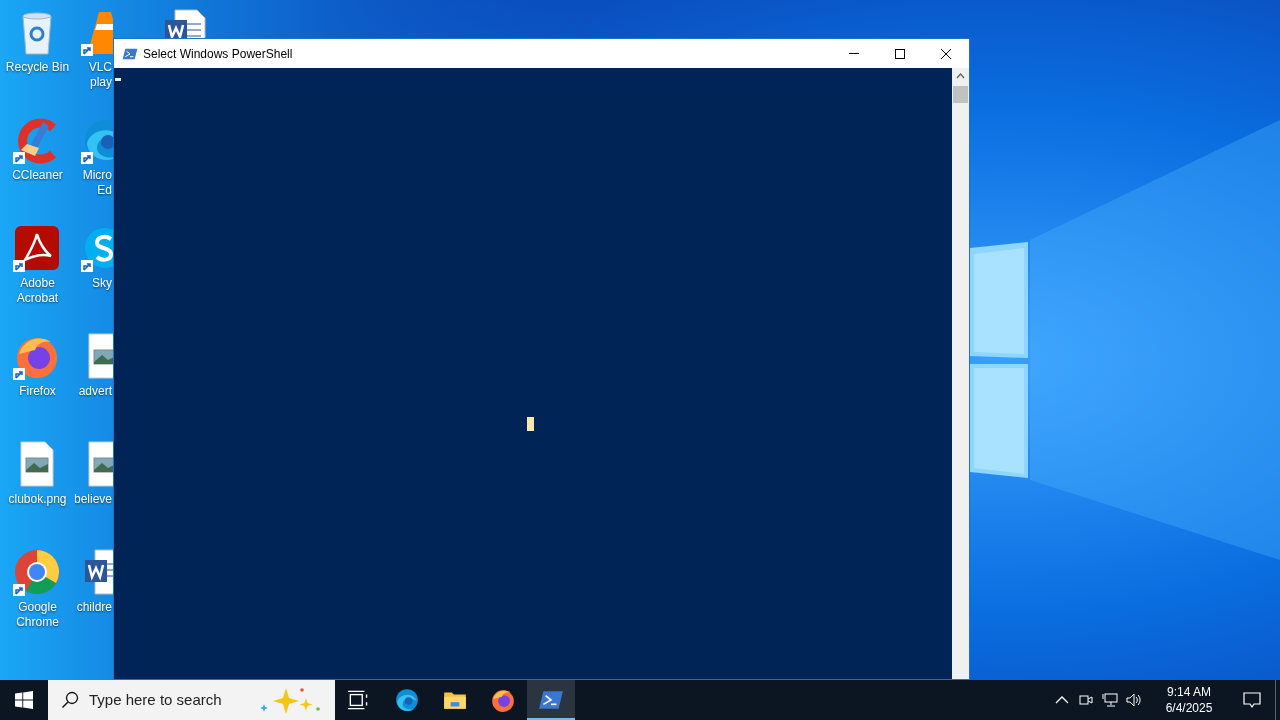  I want to click on icon-label: clubok.png, so click(37, 499).